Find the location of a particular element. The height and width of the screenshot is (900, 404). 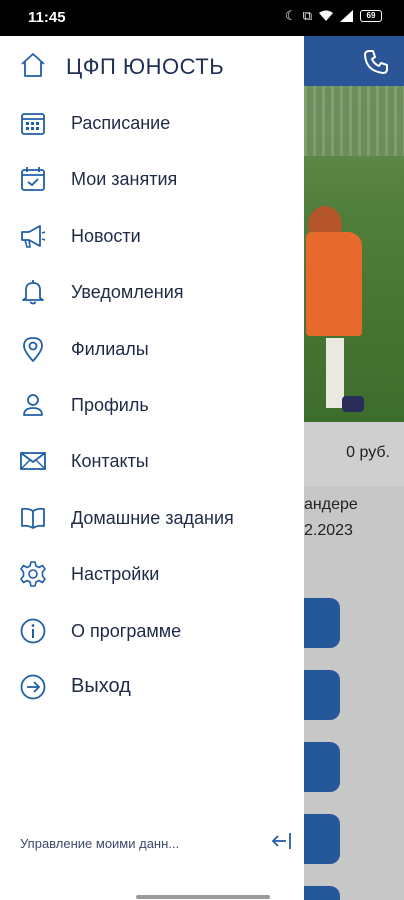

menu-item-profile: Профиль is located at coordinates (152, 406).